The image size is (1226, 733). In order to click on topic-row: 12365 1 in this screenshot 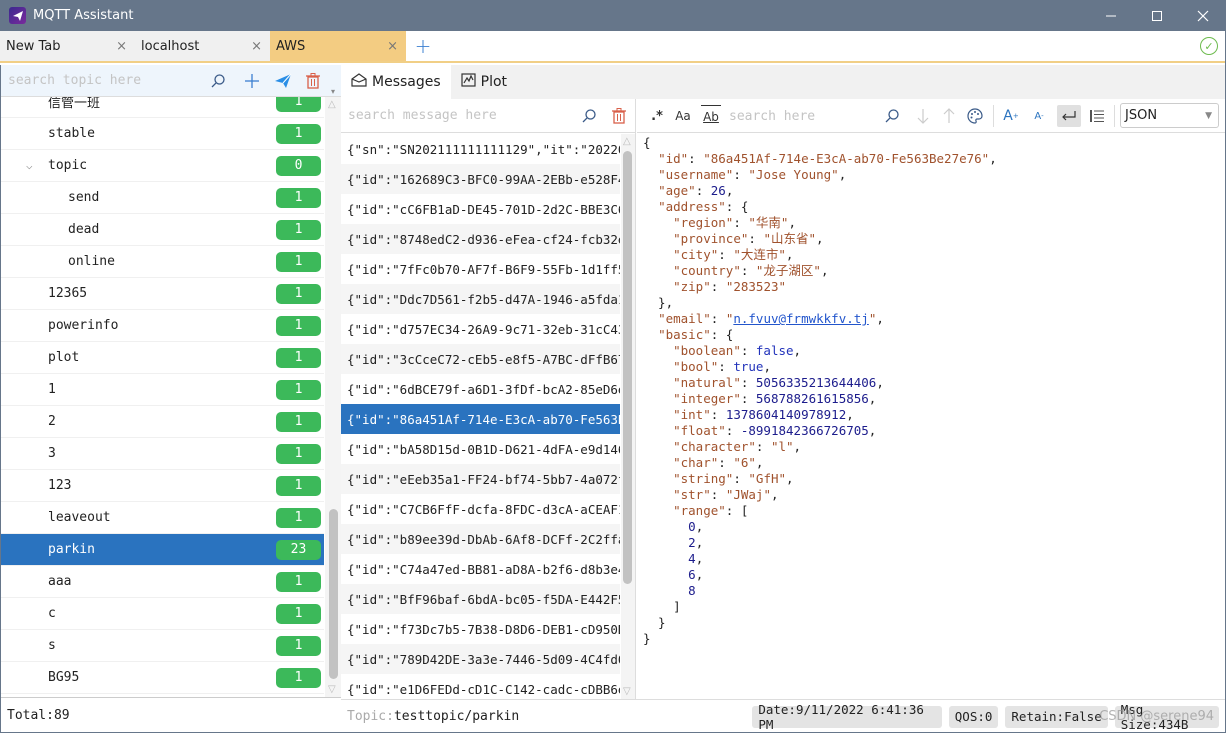, I will do `click(162, 294)`.